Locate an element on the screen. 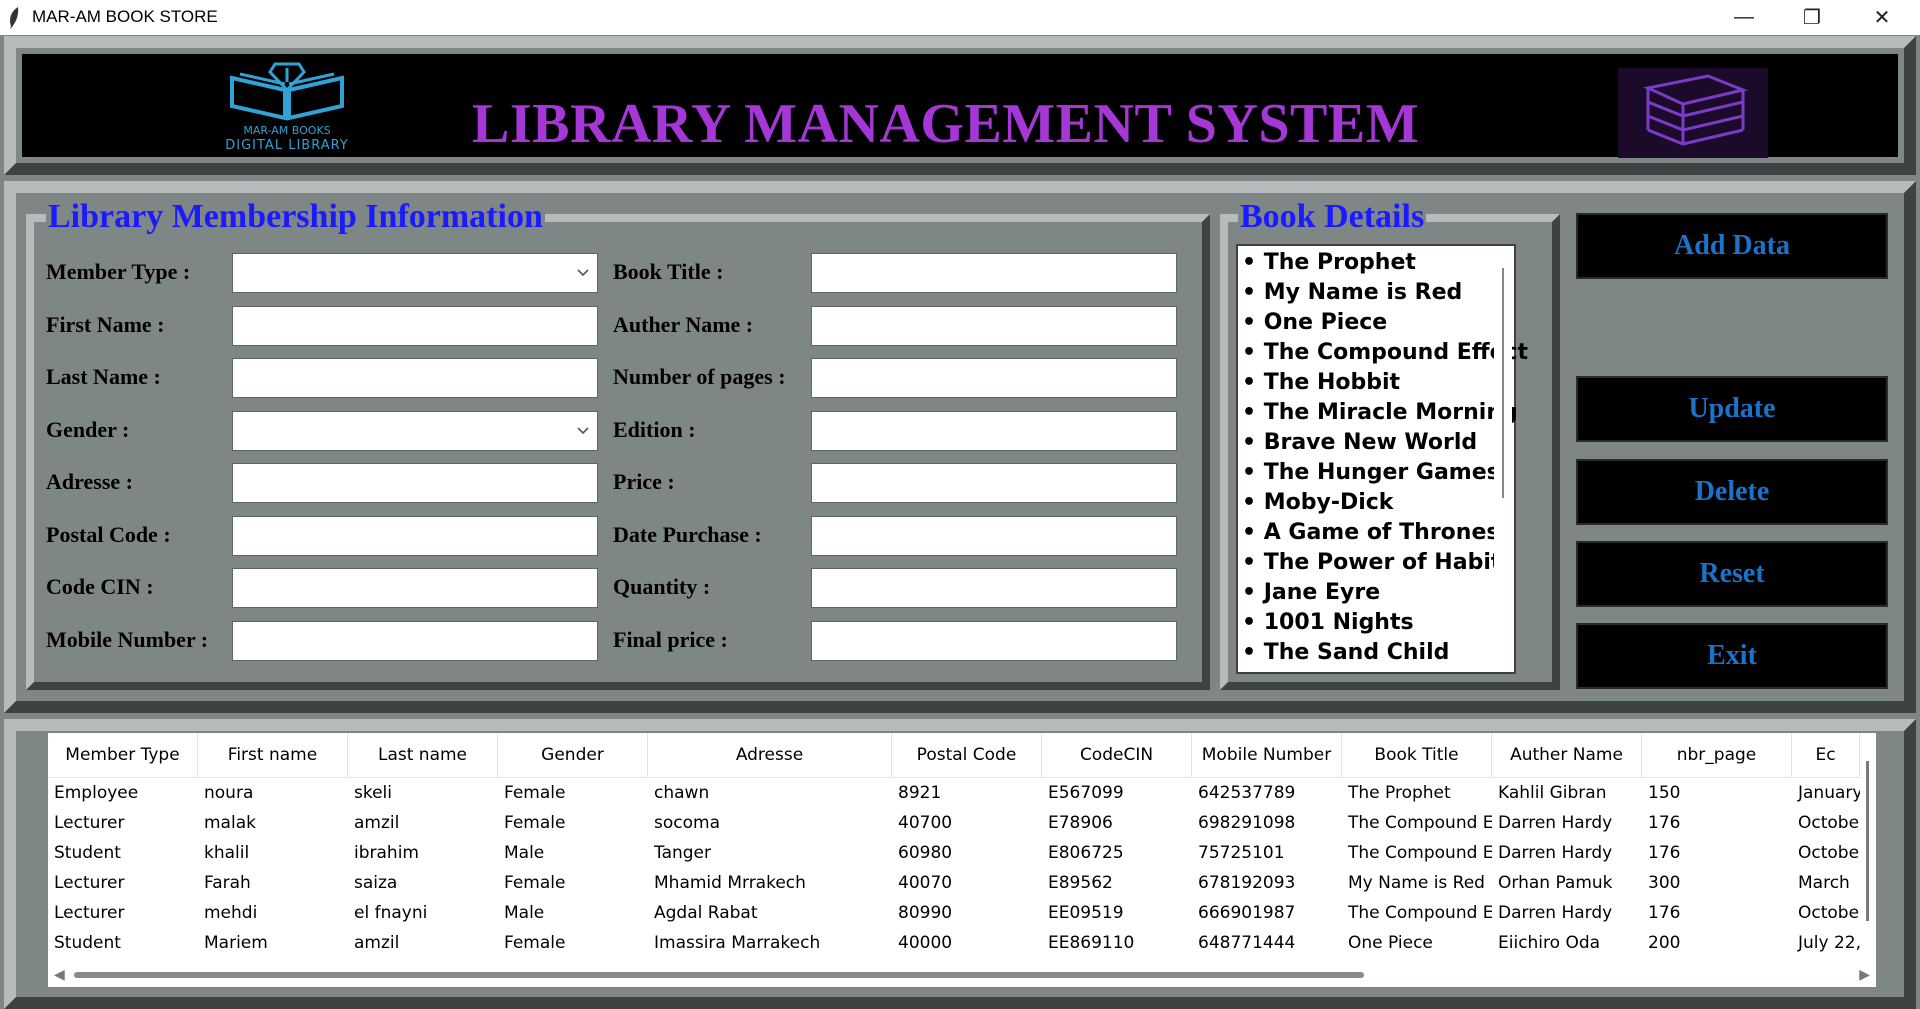 Image resolution: width=1920 pixels, height=1009 pixels. column-header: Last name is located at coordinates (423, 755).